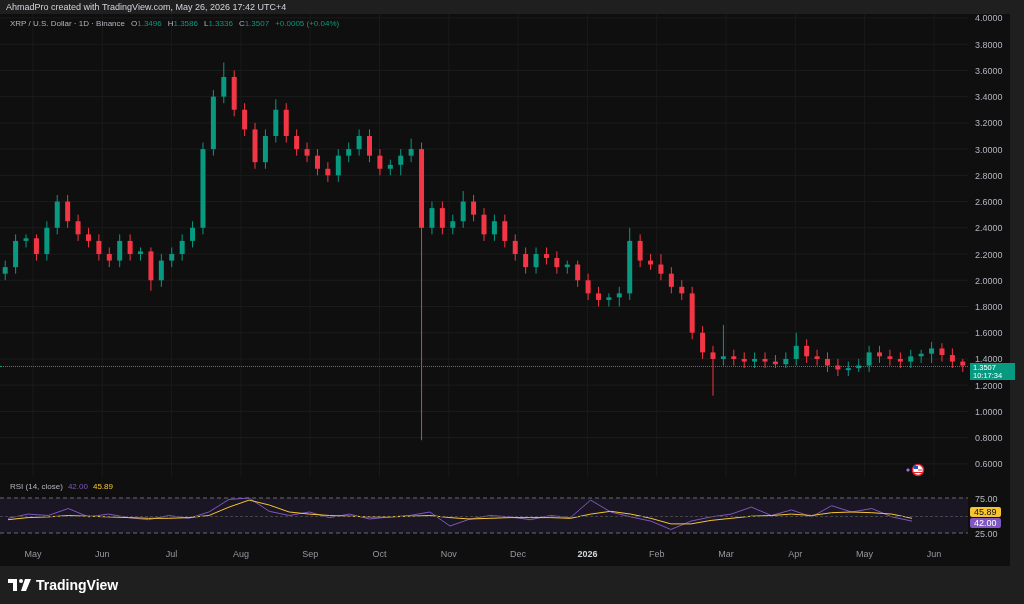 The image size is (1024, 604). I want to click on ma-value: 45.89, so click(102, 486).